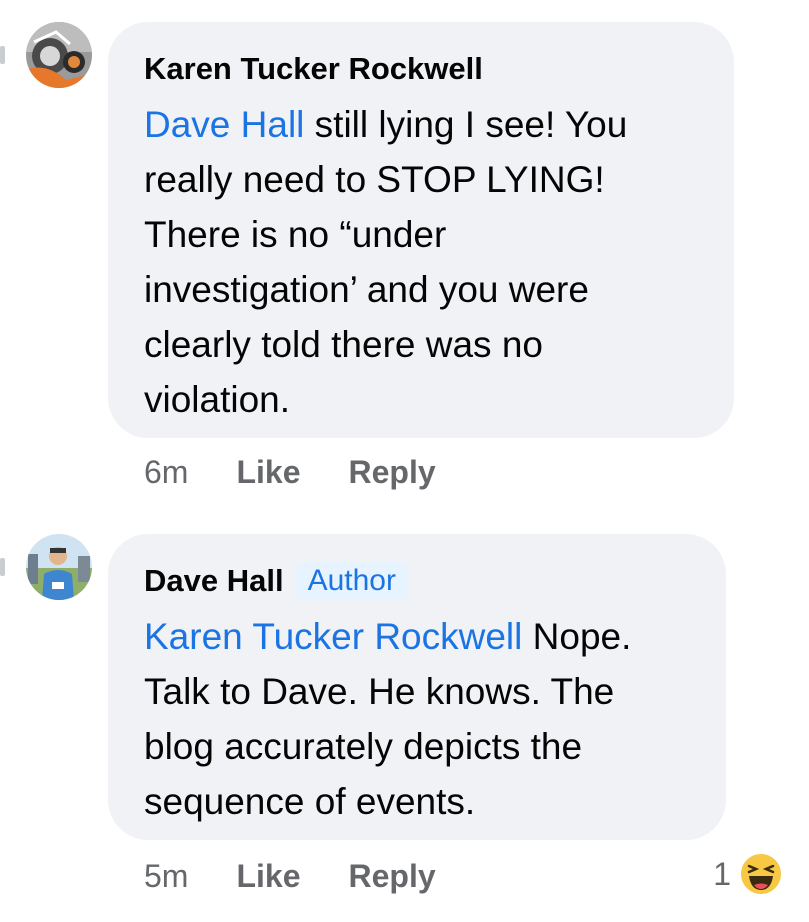 The image size is (809, 922). I want to click on avatar-dave, so click(59, 567).